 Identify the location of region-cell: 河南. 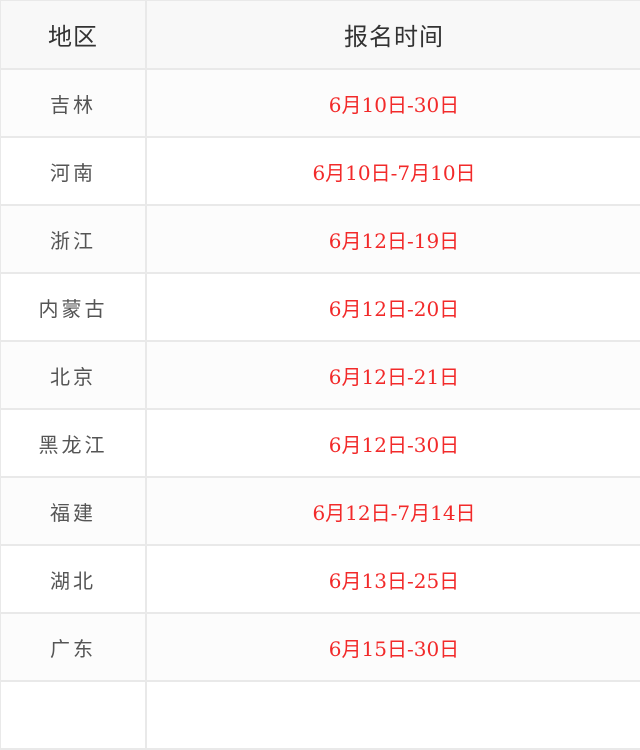
(73, 171).